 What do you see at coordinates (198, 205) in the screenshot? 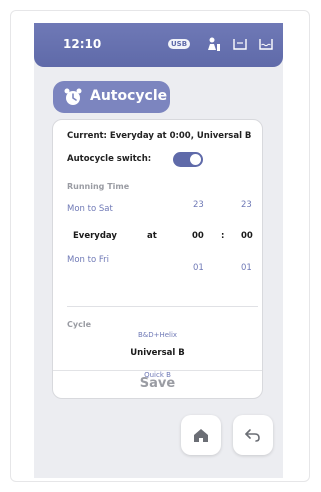
I see `hour-option-above: 23` at bounding box center [198, 205].